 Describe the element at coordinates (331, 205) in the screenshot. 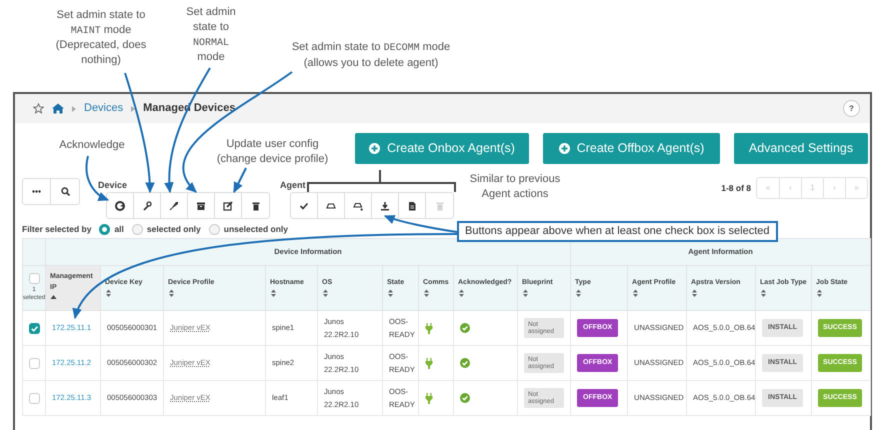

I see `drive-icon` at that location.